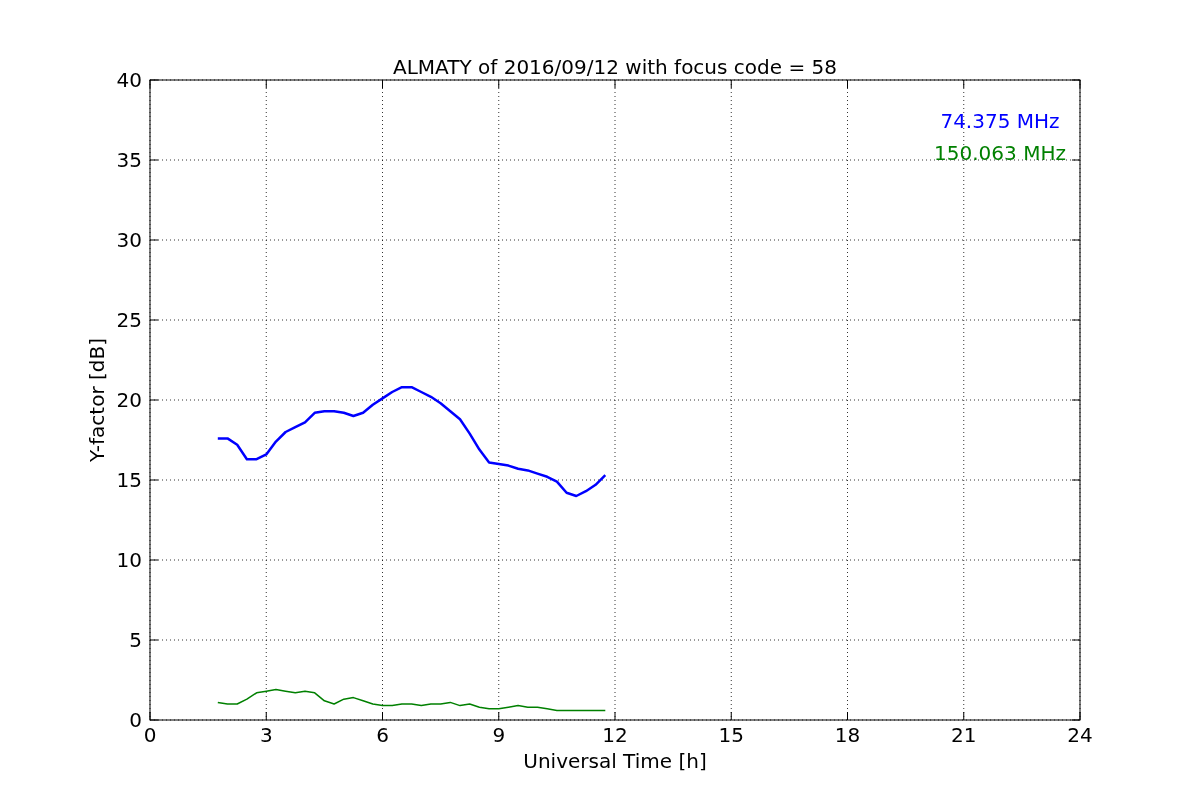 This screenshot has height=800, width=1200. I want to click on y-tick-label: 5, so click(135, 640).